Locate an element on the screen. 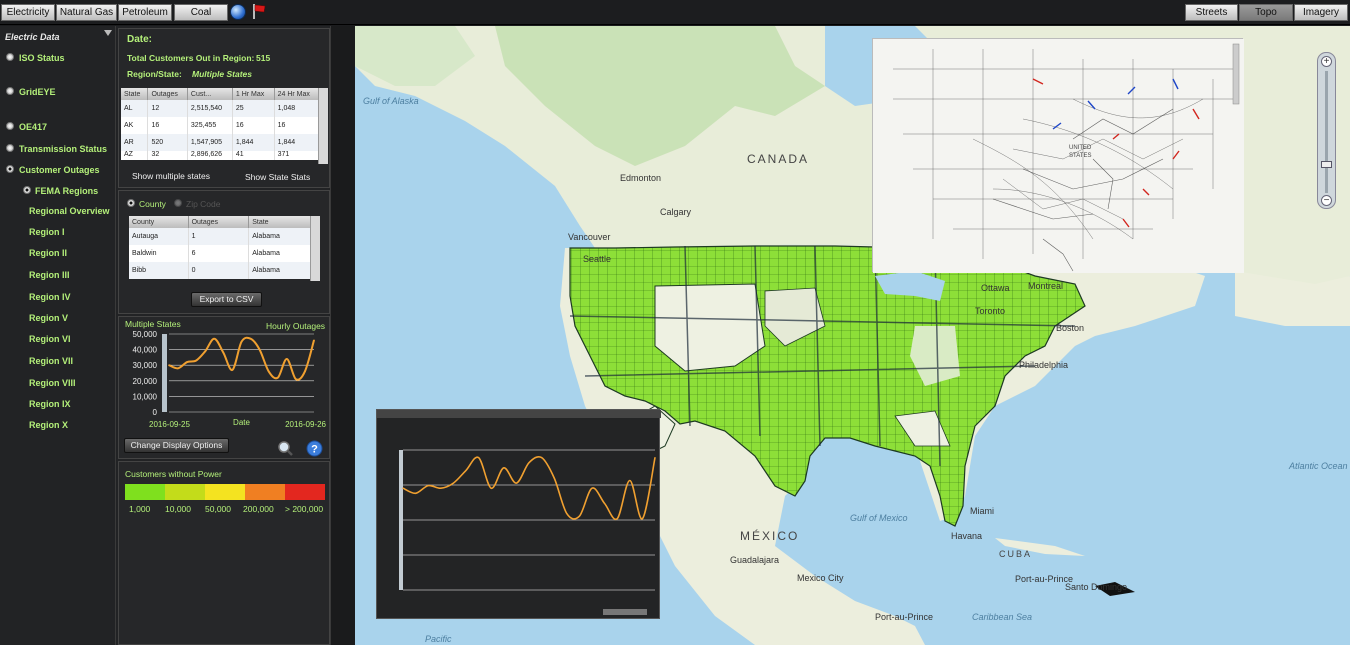 Image resolution: width=1350 pixels, height=645 pixels. radio-grideye is located at coordinates (10, 91).